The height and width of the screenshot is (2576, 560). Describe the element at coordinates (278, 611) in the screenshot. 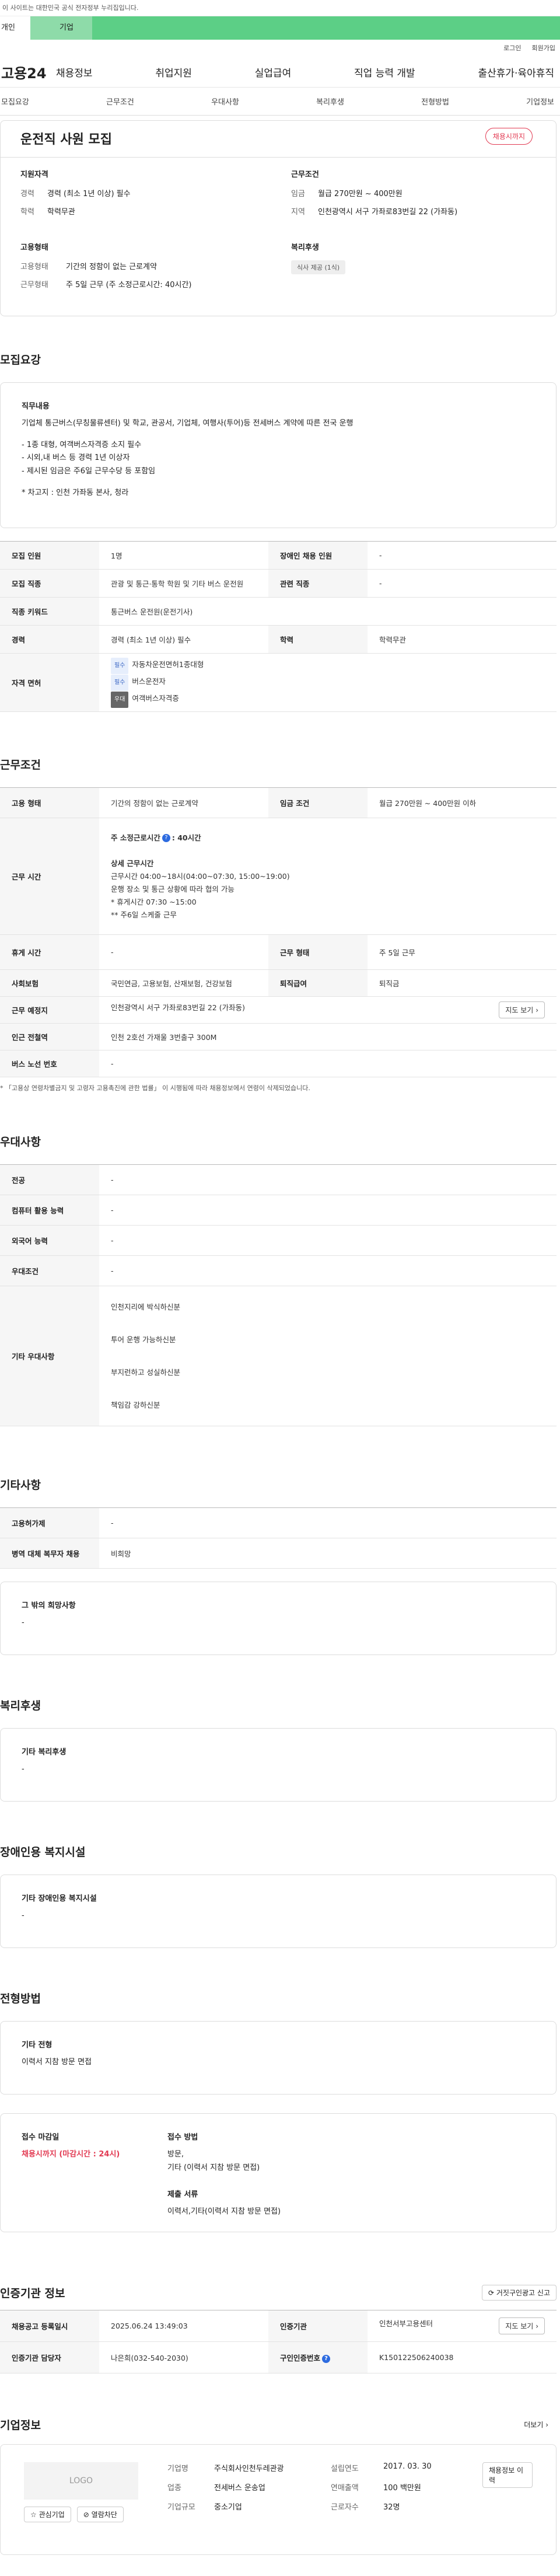

I see `table-row: 직종 키워드 통근버스 운전원(운전기사)` at that location.